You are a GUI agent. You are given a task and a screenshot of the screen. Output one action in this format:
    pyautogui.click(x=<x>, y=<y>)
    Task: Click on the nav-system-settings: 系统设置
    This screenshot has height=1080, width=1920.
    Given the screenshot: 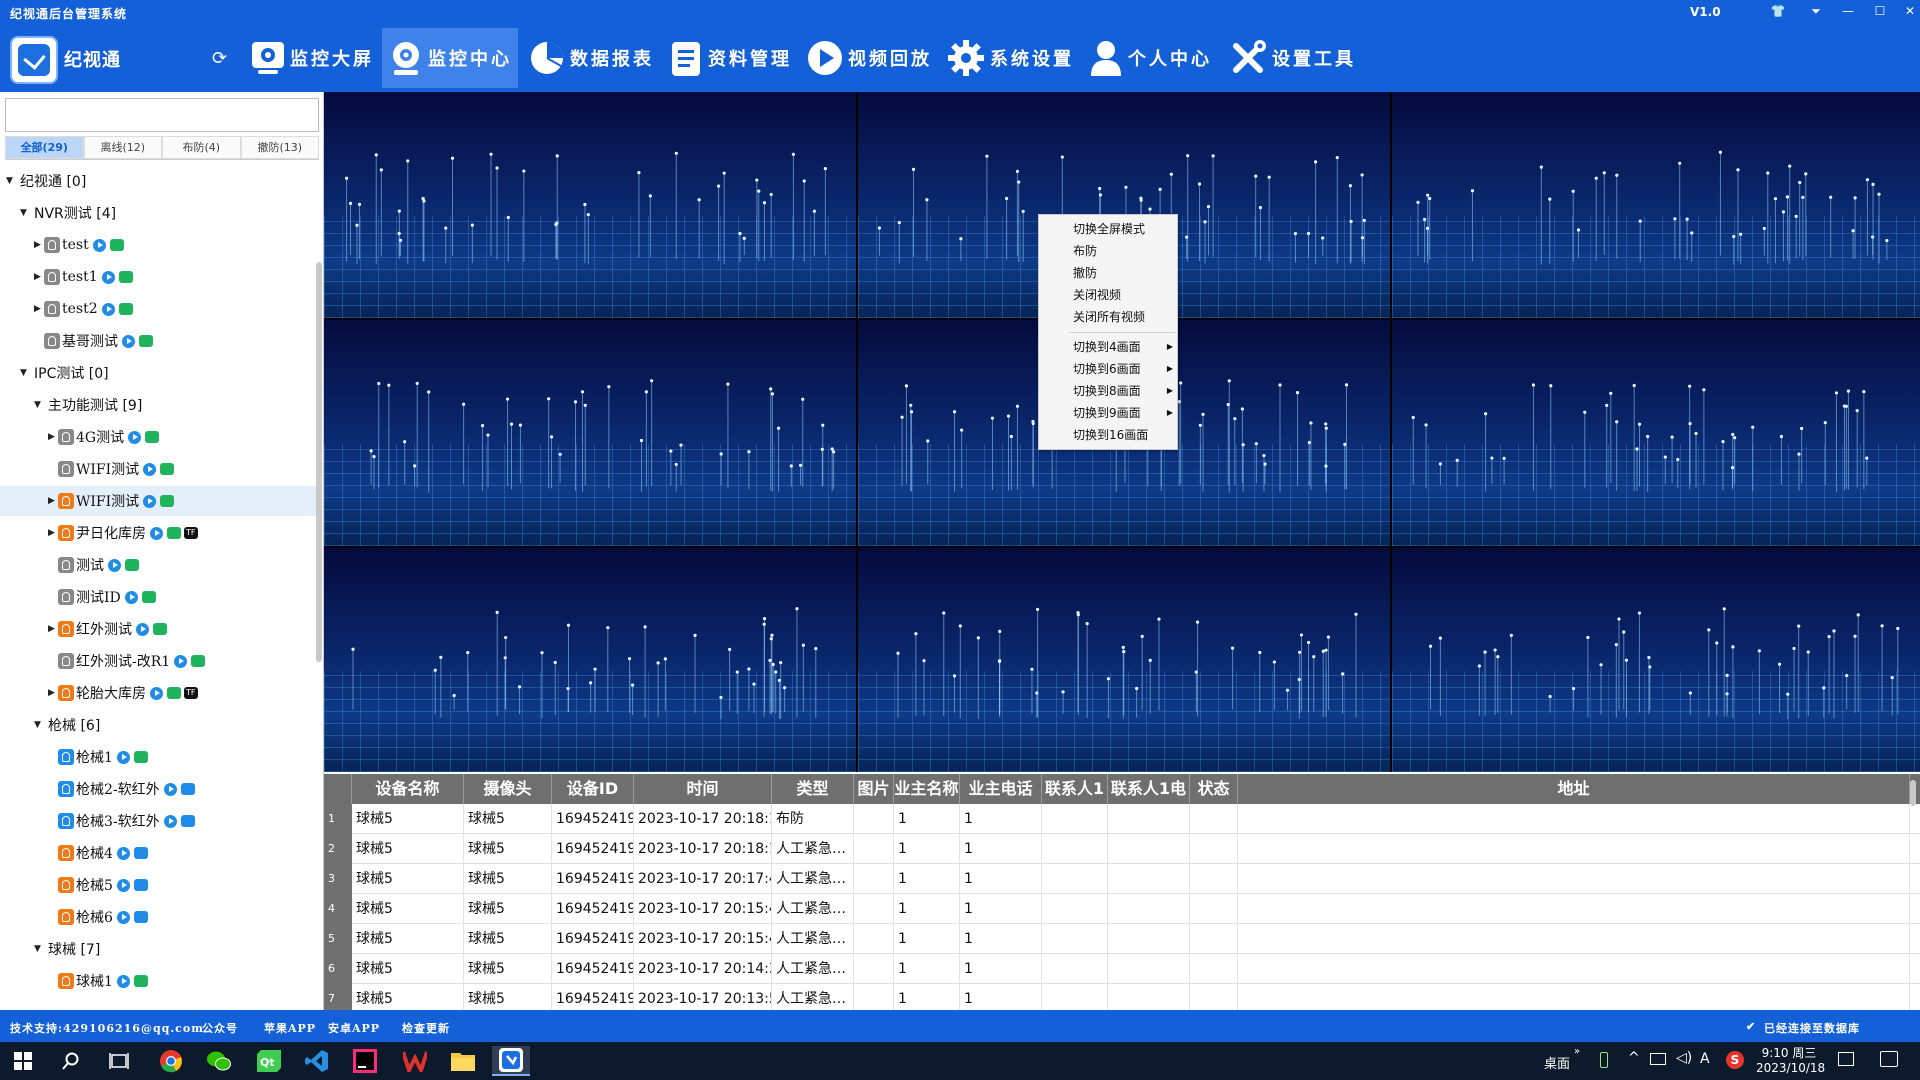 What is the action you would take?
    pyautogui.click(x=1010, y=58)
    